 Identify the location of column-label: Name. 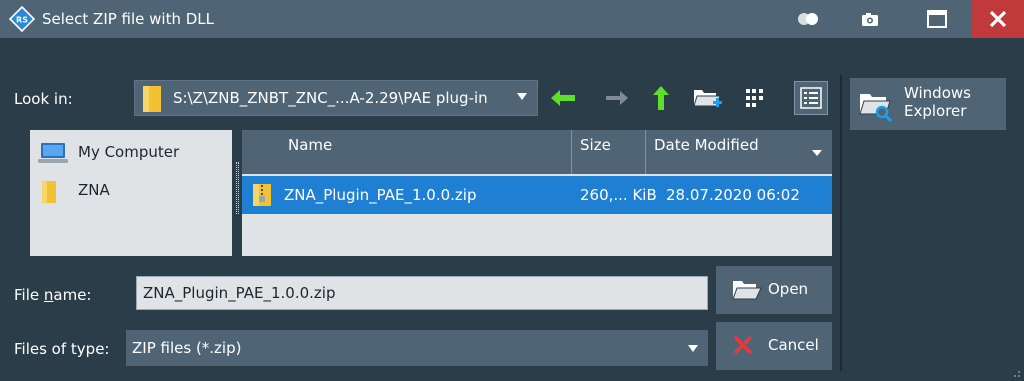
(310, 145).